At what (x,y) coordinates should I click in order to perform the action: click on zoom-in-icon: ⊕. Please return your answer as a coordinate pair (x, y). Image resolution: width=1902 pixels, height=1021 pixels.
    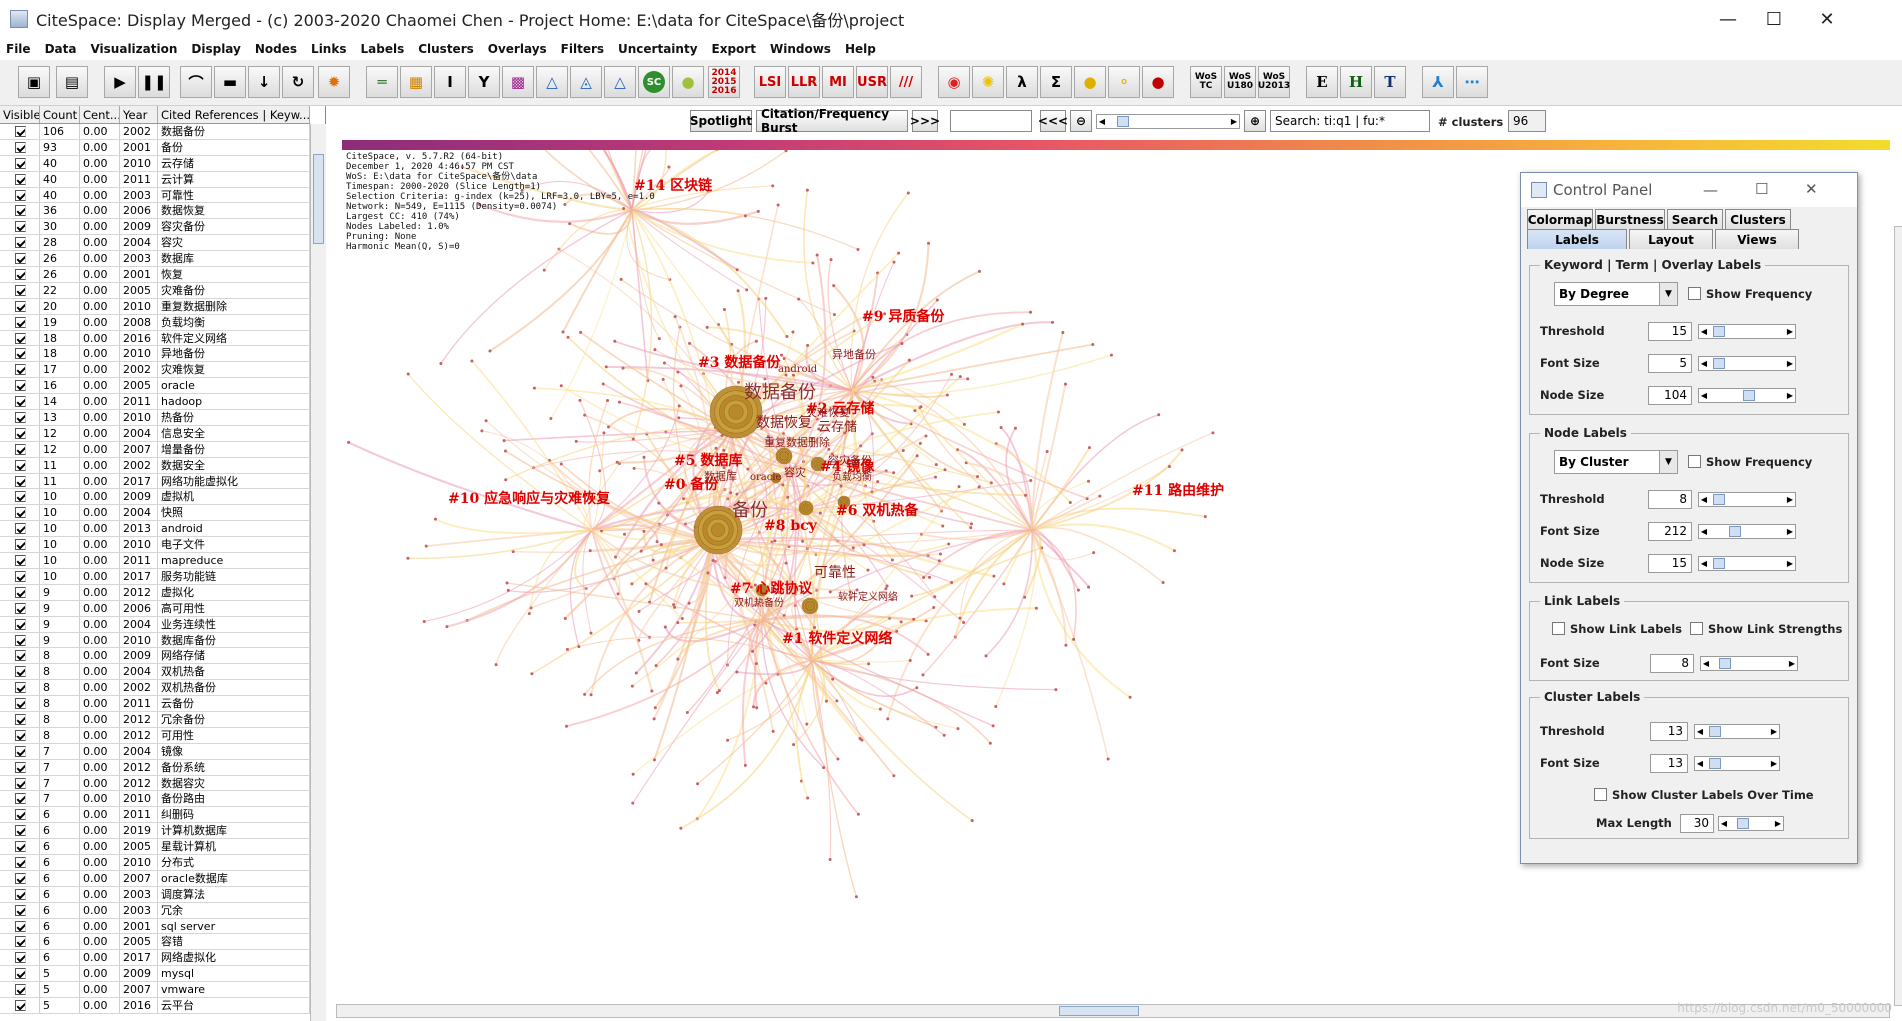
    Looking at the image, I should click on (1255, 121).